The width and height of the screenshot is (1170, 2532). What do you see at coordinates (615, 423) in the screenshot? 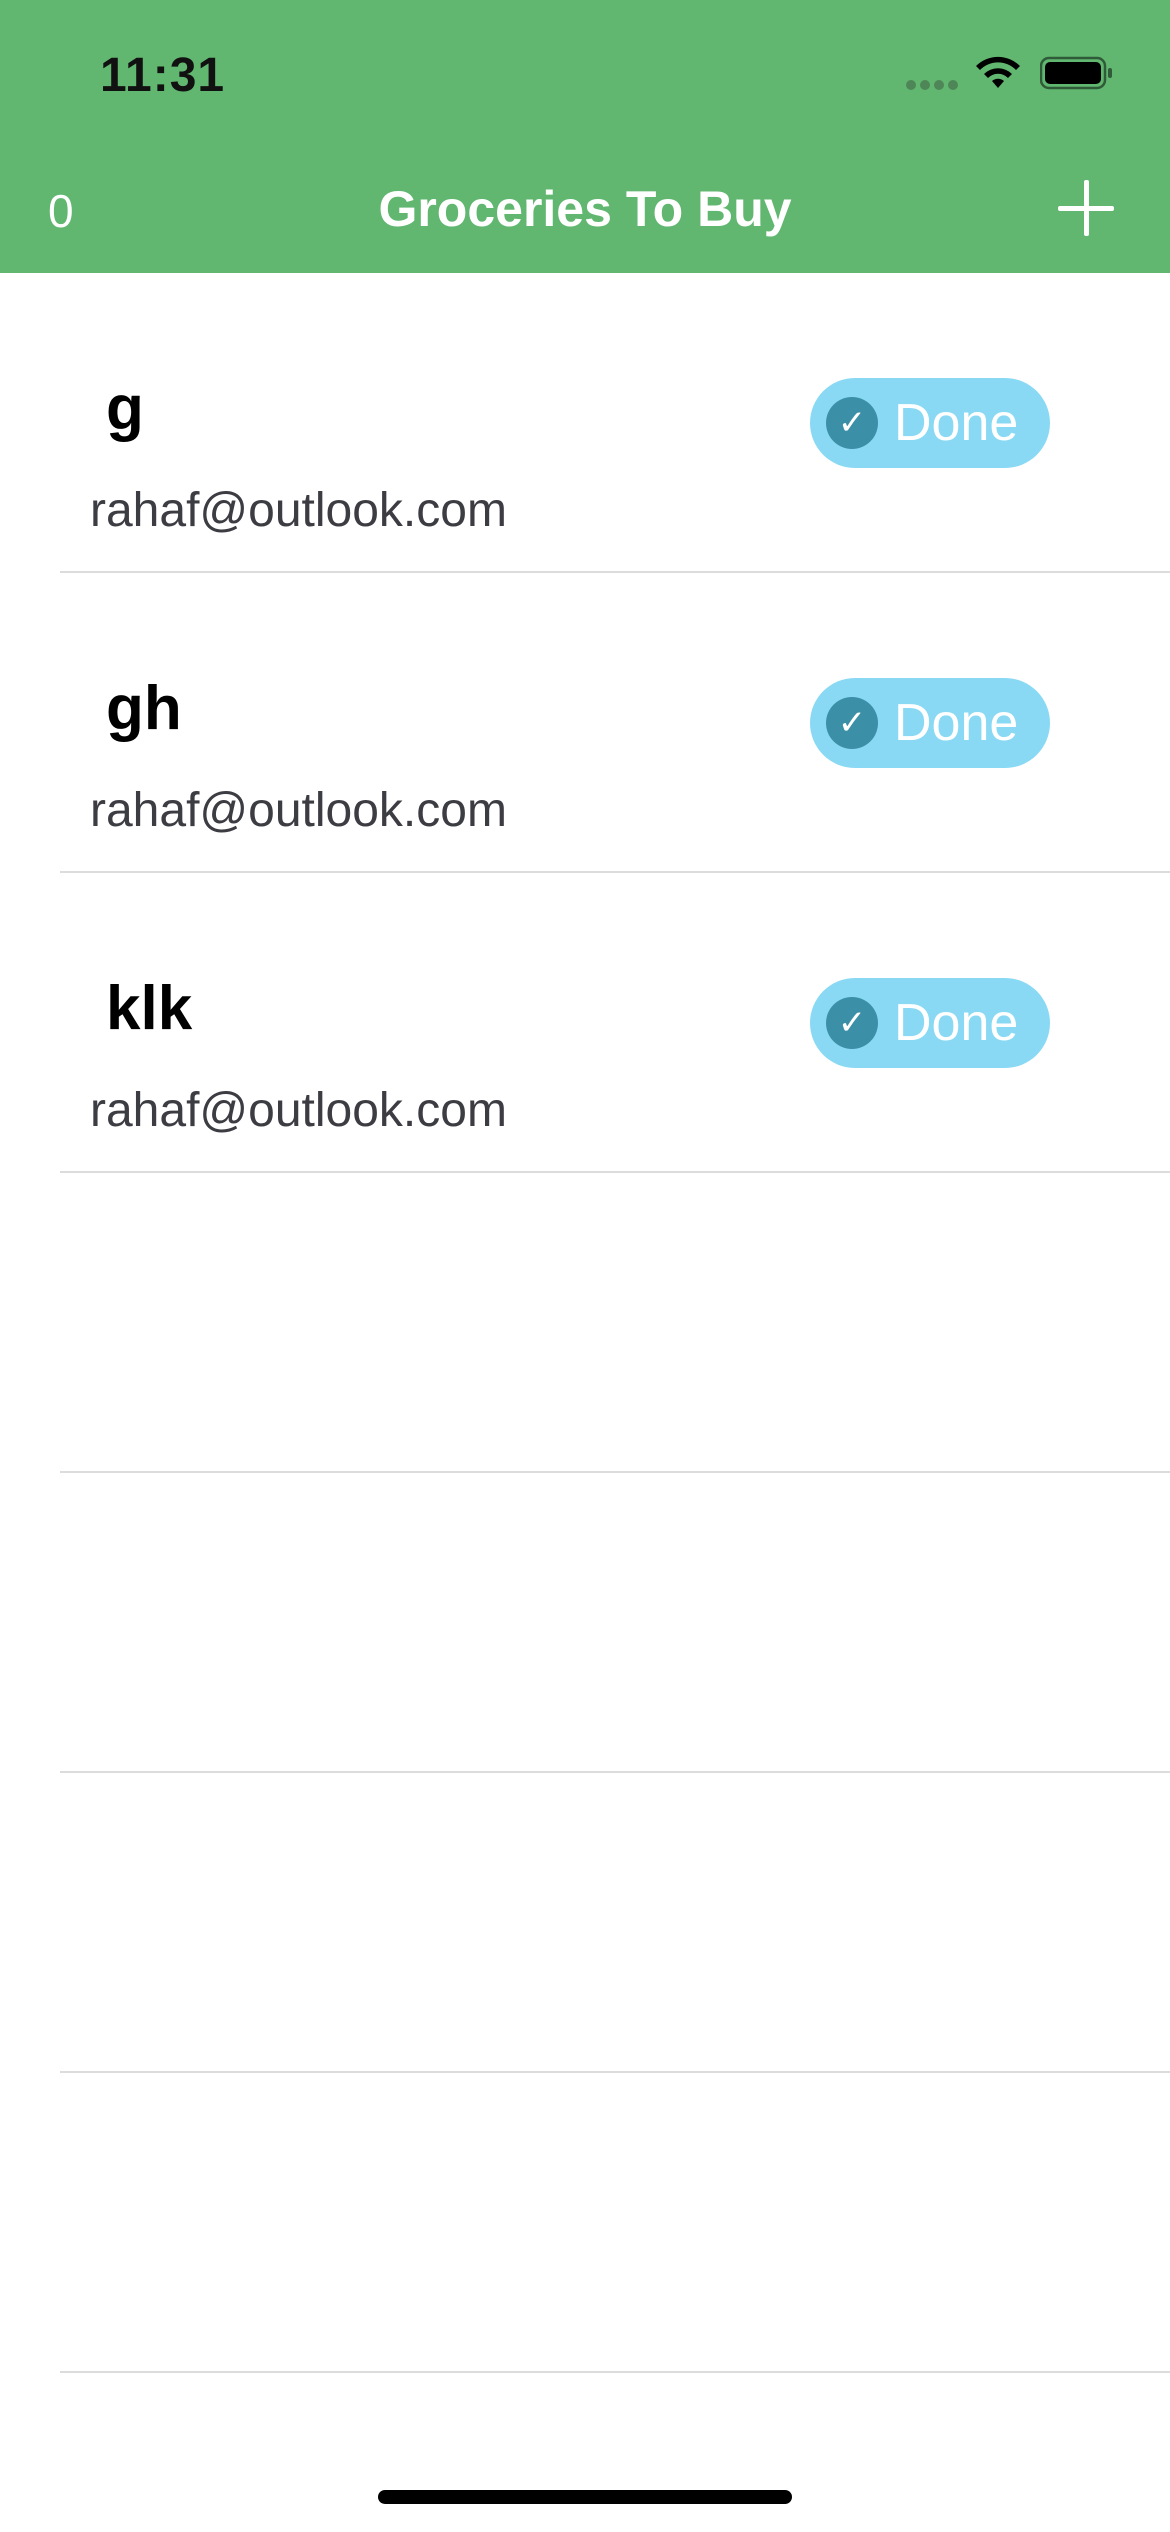
I see `list-item: g rahaf@outlook.com ✓ Done` at bounding box center [615, 423].